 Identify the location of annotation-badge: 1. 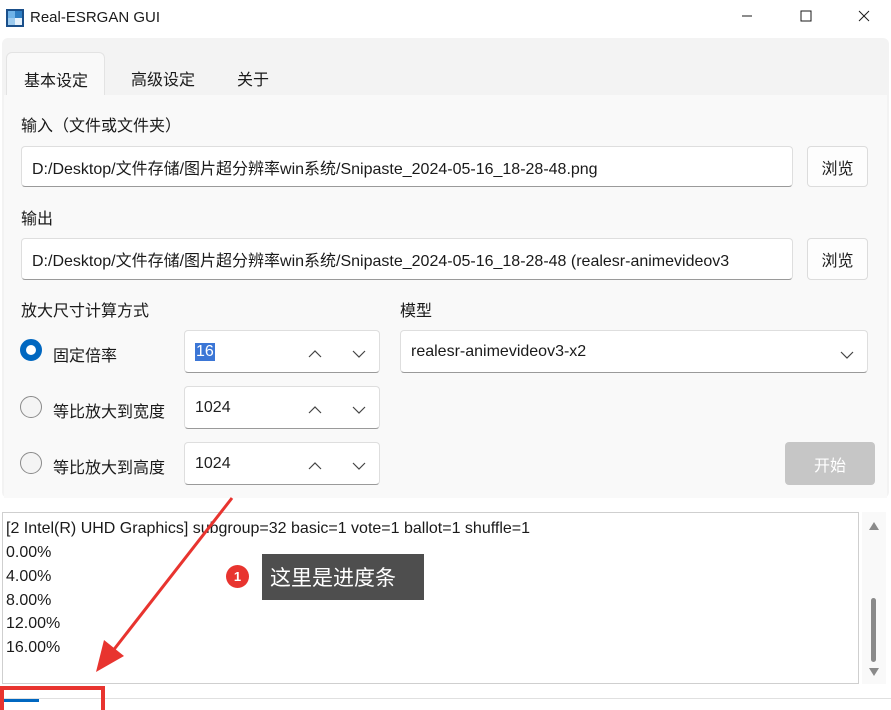
(237, 576).